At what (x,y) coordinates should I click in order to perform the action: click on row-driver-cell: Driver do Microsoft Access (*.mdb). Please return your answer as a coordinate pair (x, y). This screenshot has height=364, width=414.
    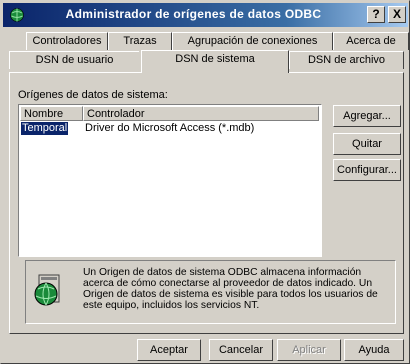
    Looking at the image, I should click on (170, 128).